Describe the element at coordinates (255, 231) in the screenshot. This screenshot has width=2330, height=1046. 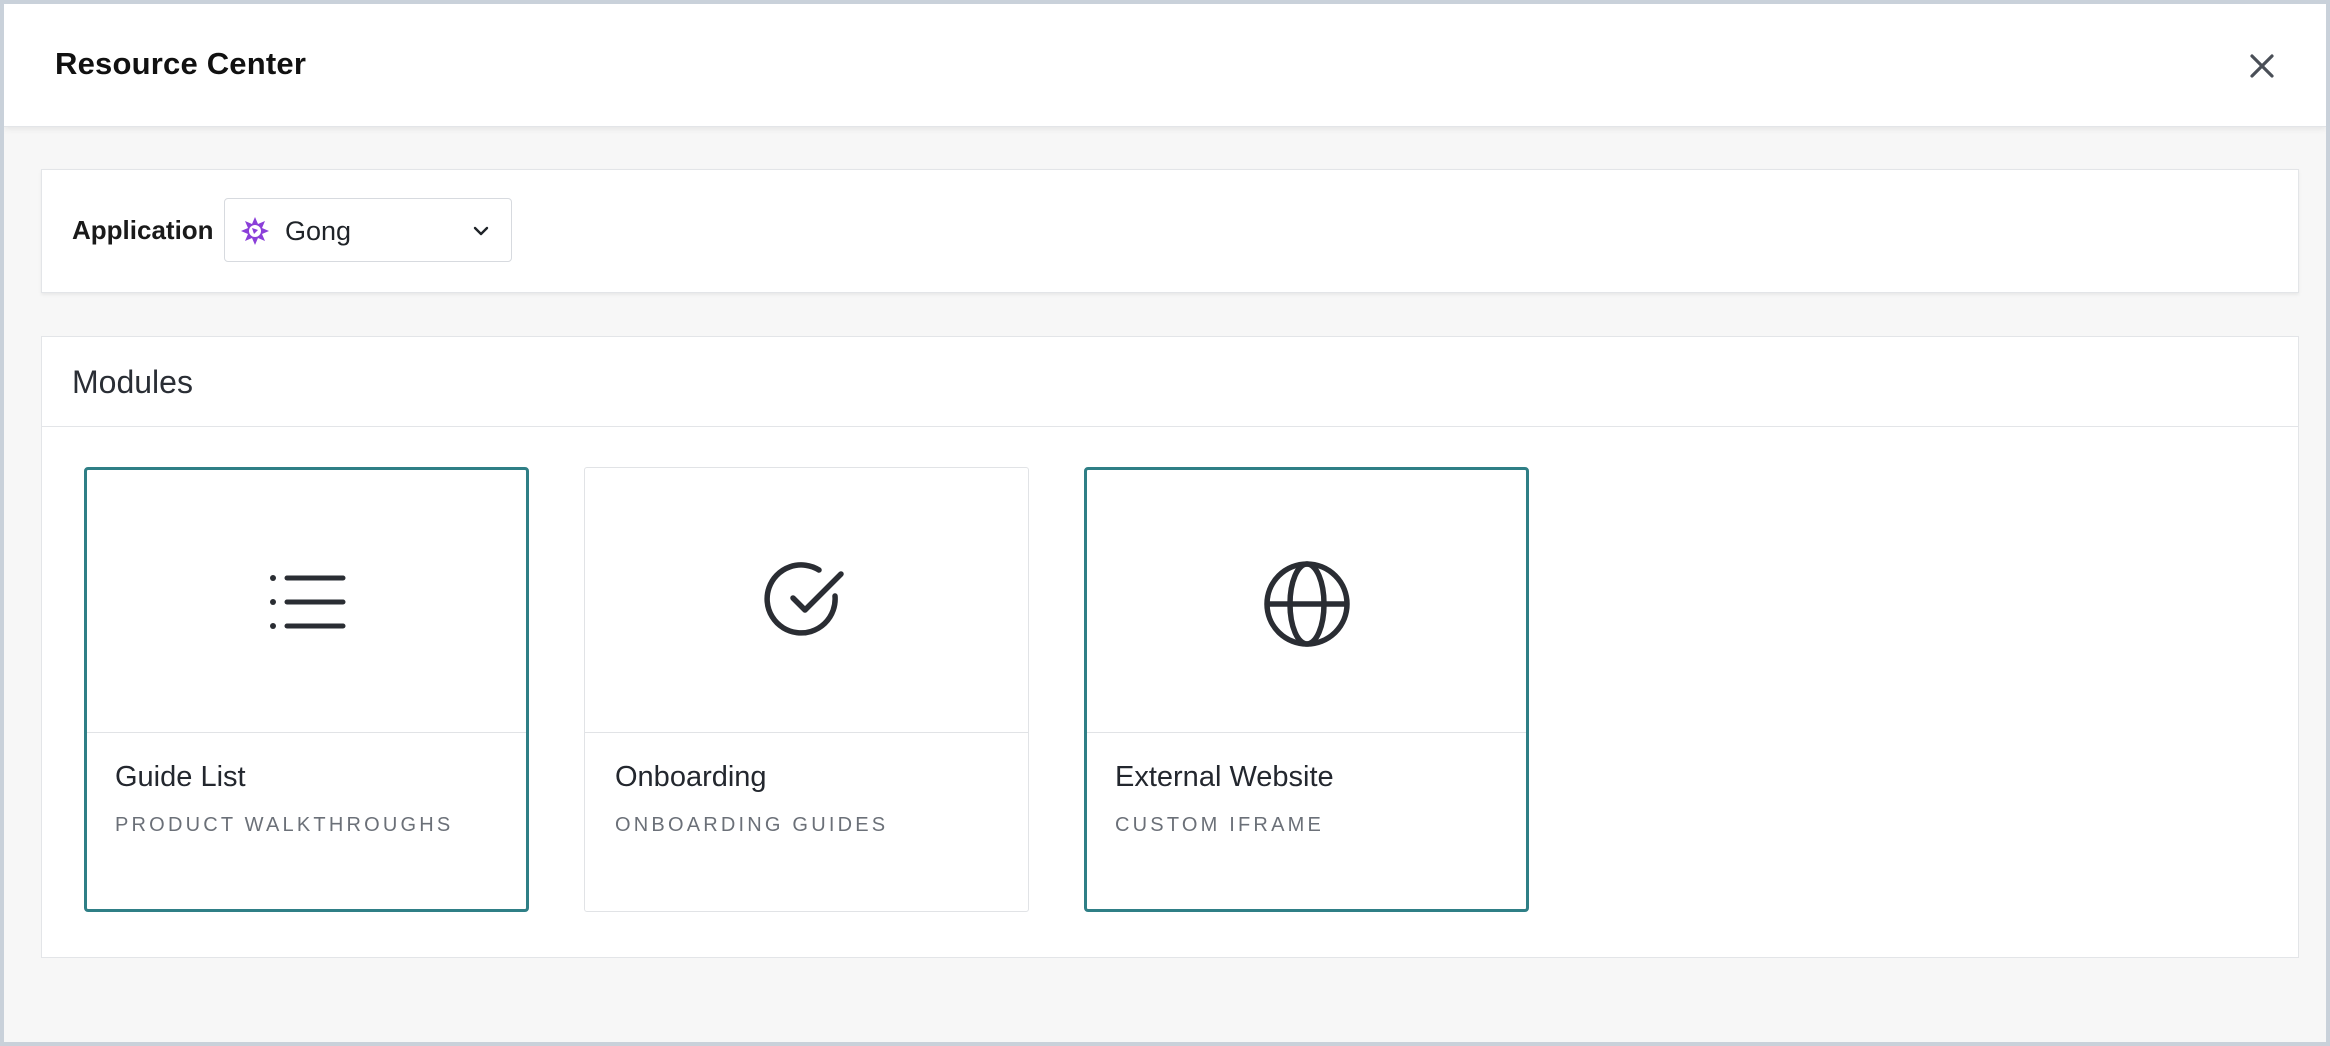
I see `gong-logo-icon` at that location.